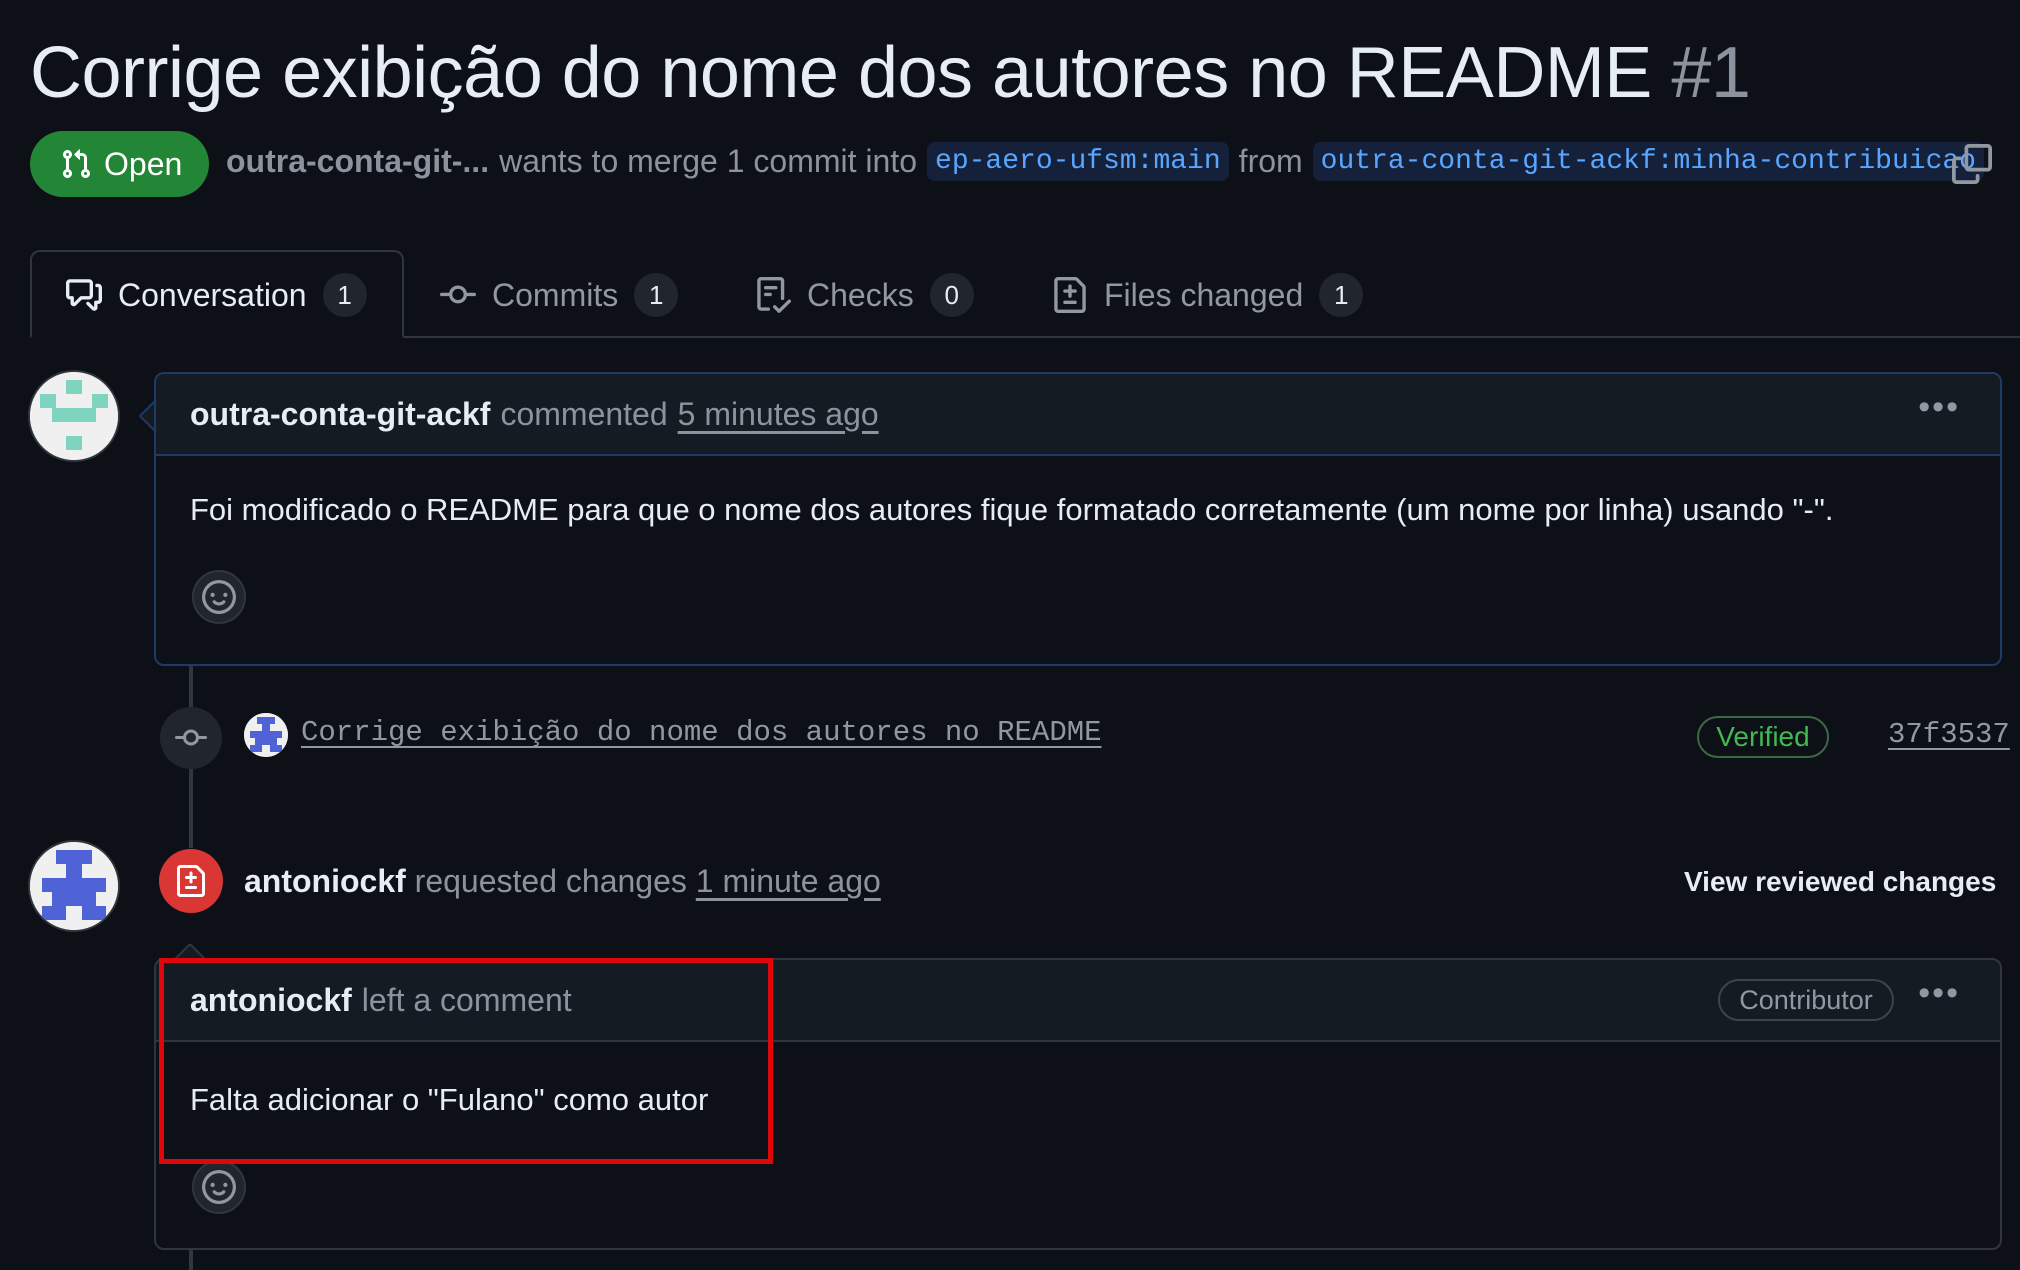 The height and width of the screenshot is (1270, 2020). Describe the element at coordinates (340, 414) in the screenshot. I see `comment-author: outra-conta-git-ackf` at that location.